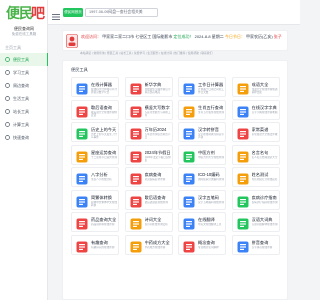 This screenshot has height=300, width=320. What do you see at coordinates (209, 36) in the screenshot?
I see `date-text: 2024-8-8 星期二` at bounding box center [209, 36].